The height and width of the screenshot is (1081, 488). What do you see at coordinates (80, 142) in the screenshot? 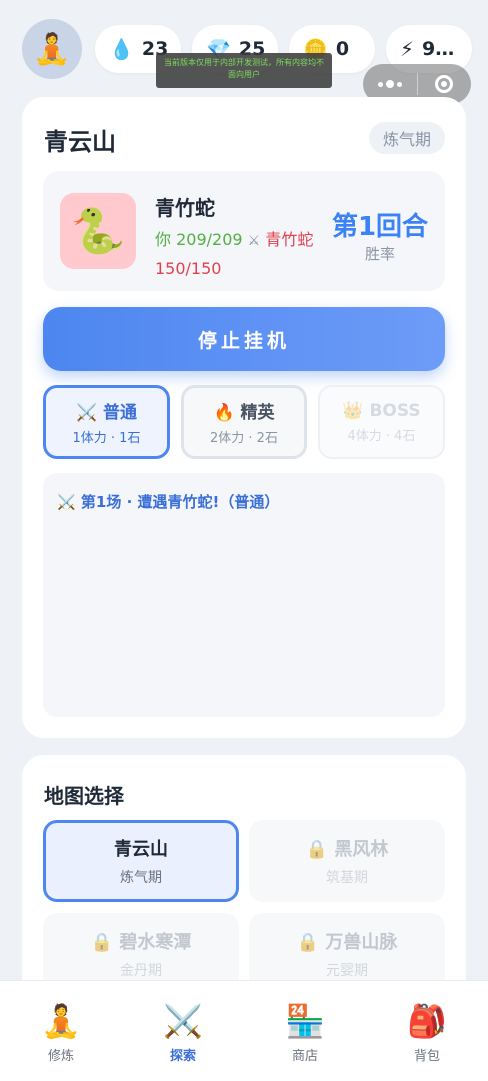
I see `page-title: 青云山` at bounding box center [80, 142].